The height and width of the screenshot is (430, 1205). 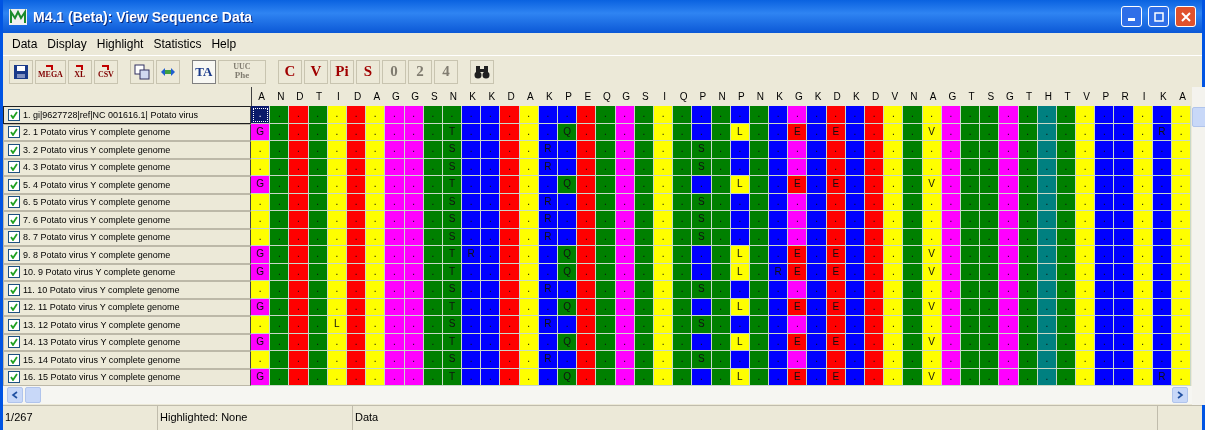 What do you see at coordinates (127, 325) in the screenshot?
I see `sequence-name: 13. 12 Potato virus Y complete genome` at bounding box center [127, 325].